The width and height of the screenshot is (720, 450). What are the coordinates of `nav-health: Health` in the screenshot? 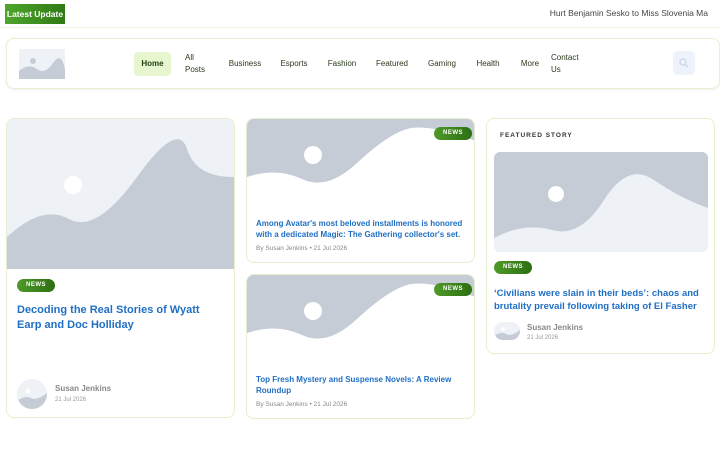 It's located at (488, 64).